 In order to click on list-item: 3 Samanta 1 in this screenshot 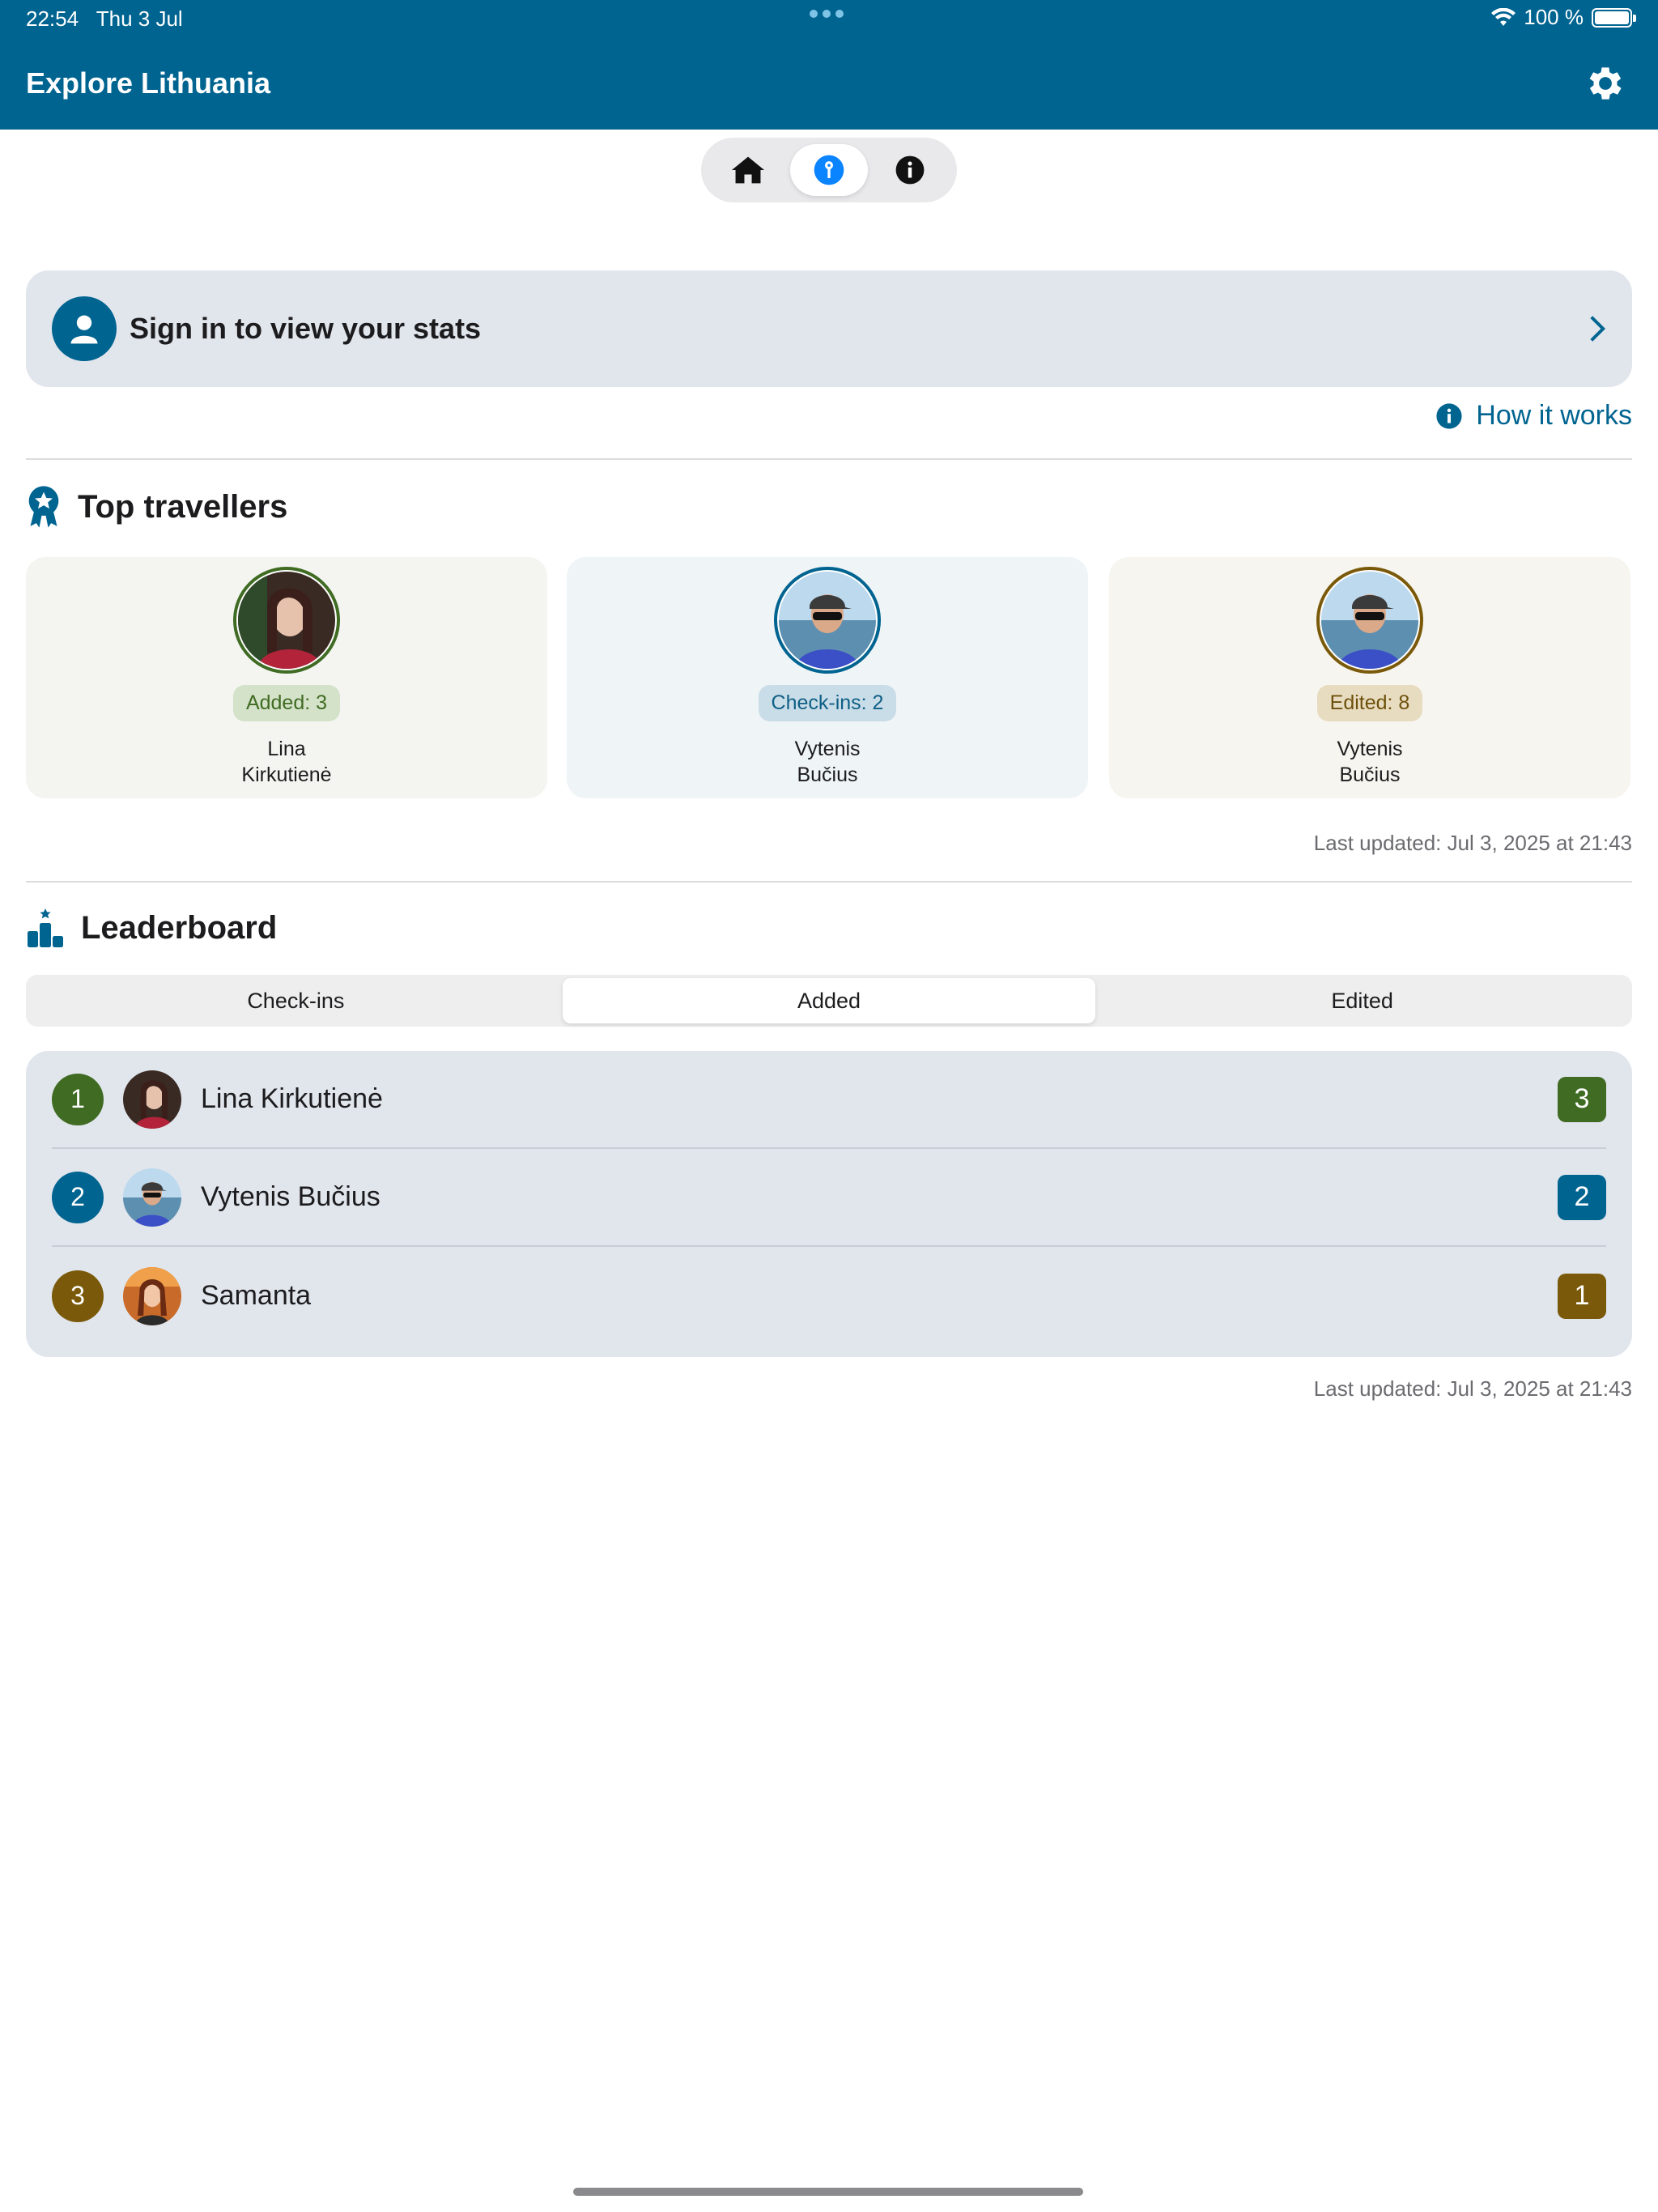, I will do `click(829, 1296)`.